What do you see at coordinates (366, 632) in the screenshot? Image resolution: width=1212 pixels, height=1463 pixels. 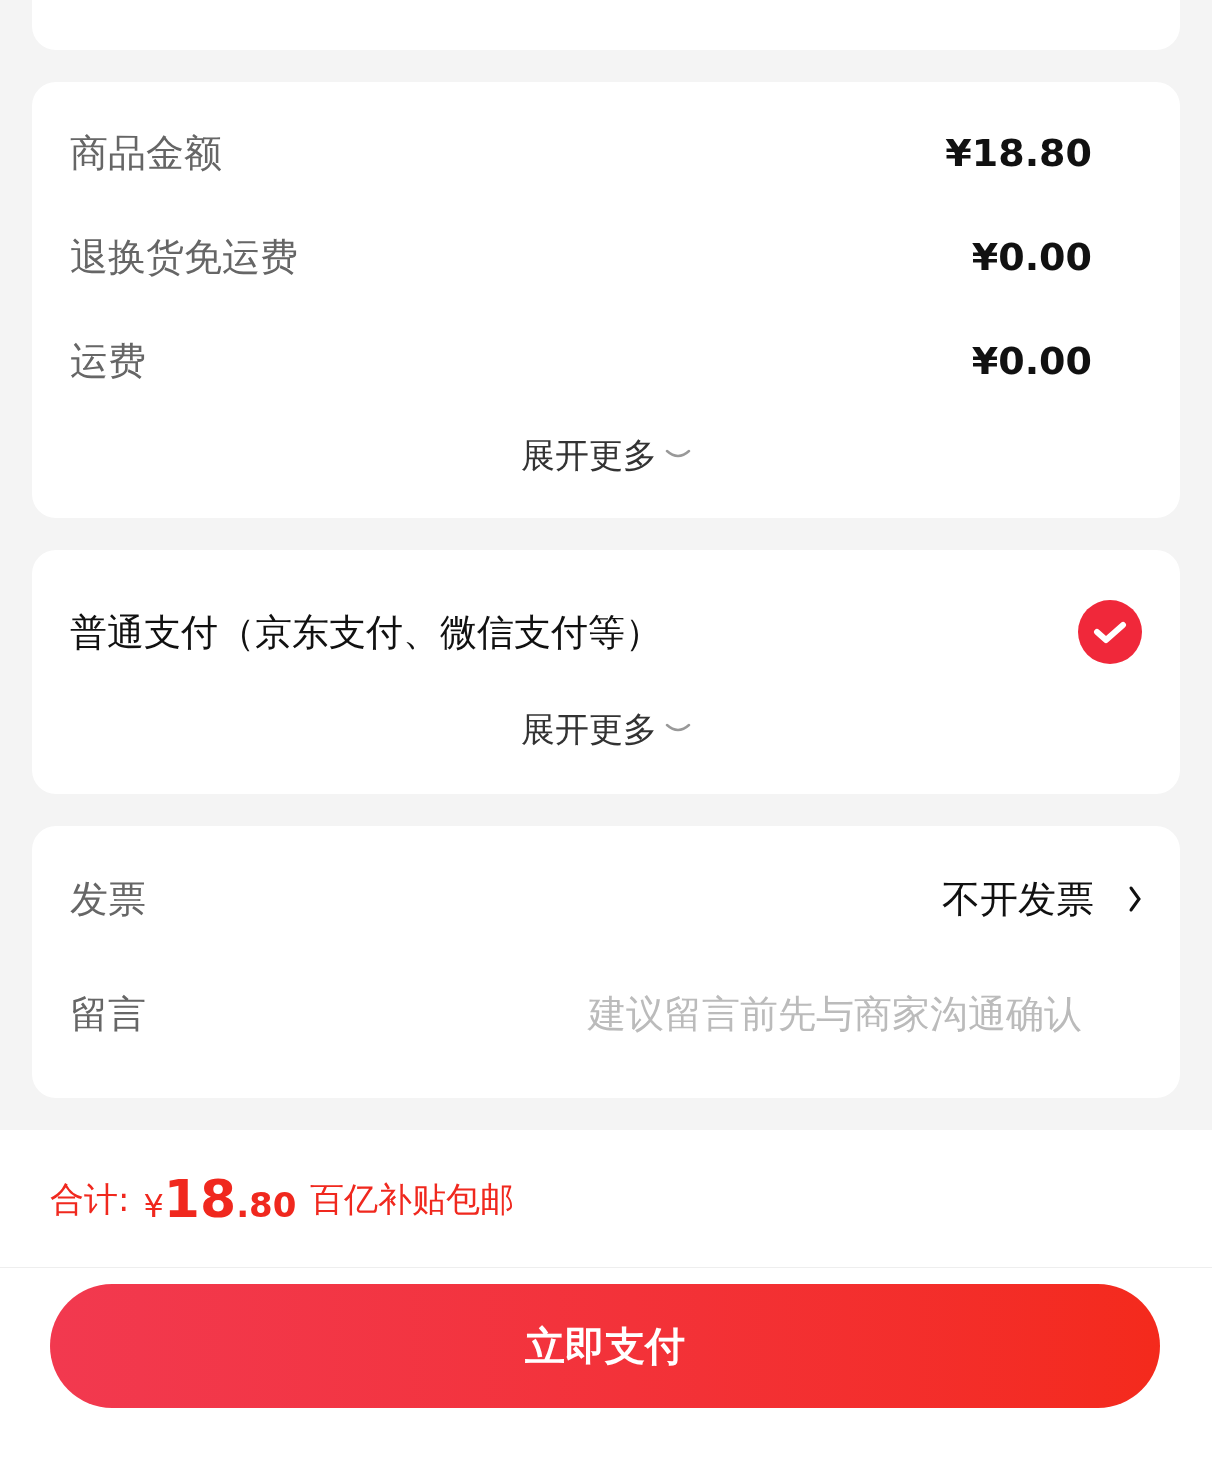 I see `payment-option-label: 普通支付（京东支付、微信支付等）` at bounding box center [366, 632].